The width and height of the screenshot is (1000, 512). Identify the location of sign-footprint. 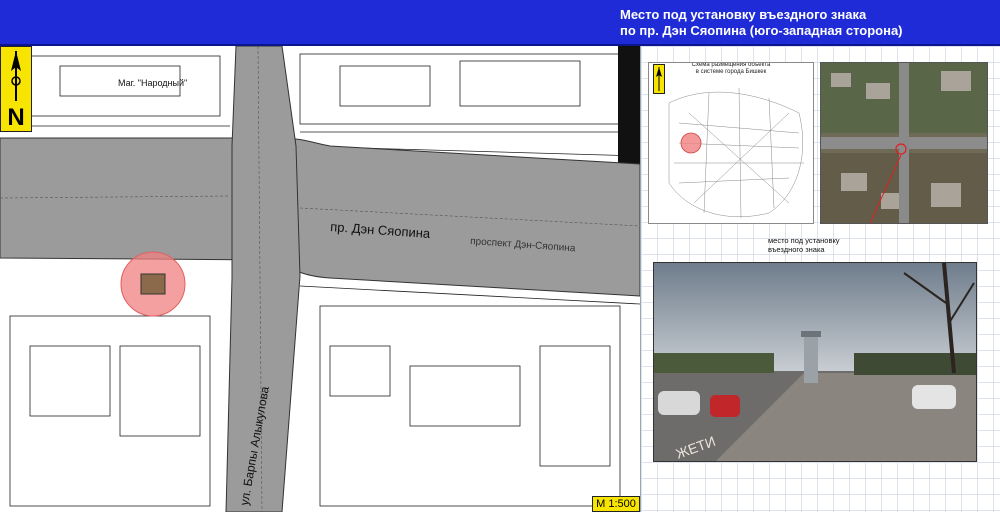
(153, 284).